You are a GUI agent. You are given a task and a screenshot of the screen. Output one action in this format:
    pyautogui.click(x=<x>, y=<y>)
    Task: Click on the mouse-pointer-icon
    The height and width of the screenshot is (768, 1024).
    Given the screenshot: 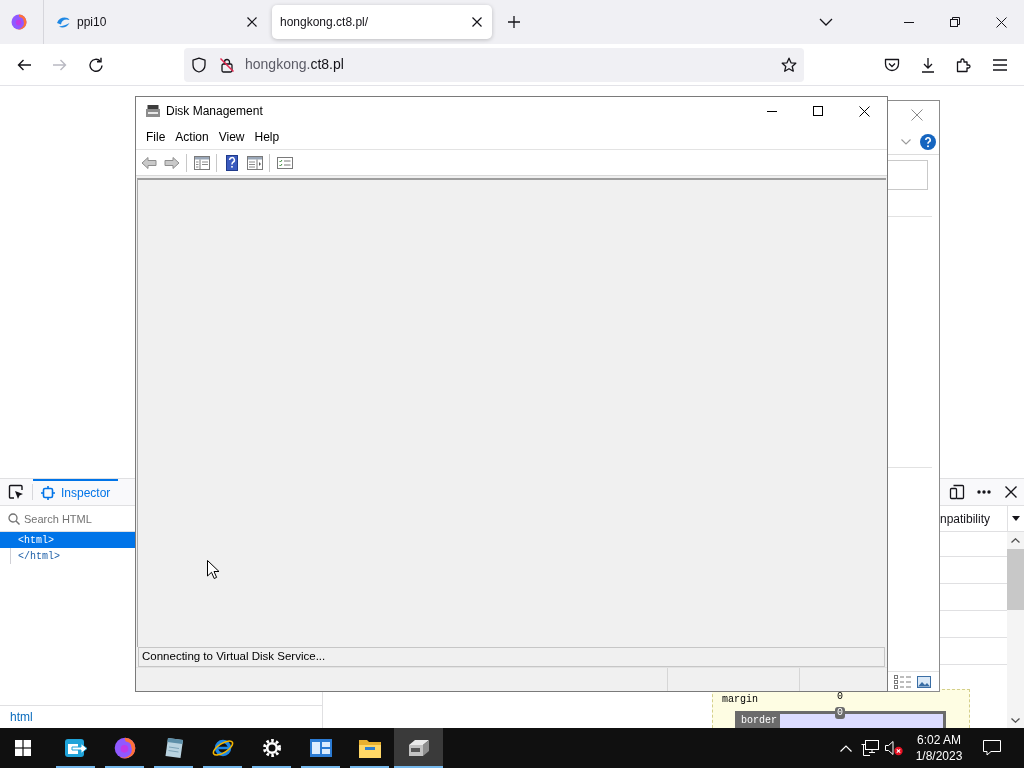 What is the action you would take?
    pyautogui.click(x=213, y=569)
    